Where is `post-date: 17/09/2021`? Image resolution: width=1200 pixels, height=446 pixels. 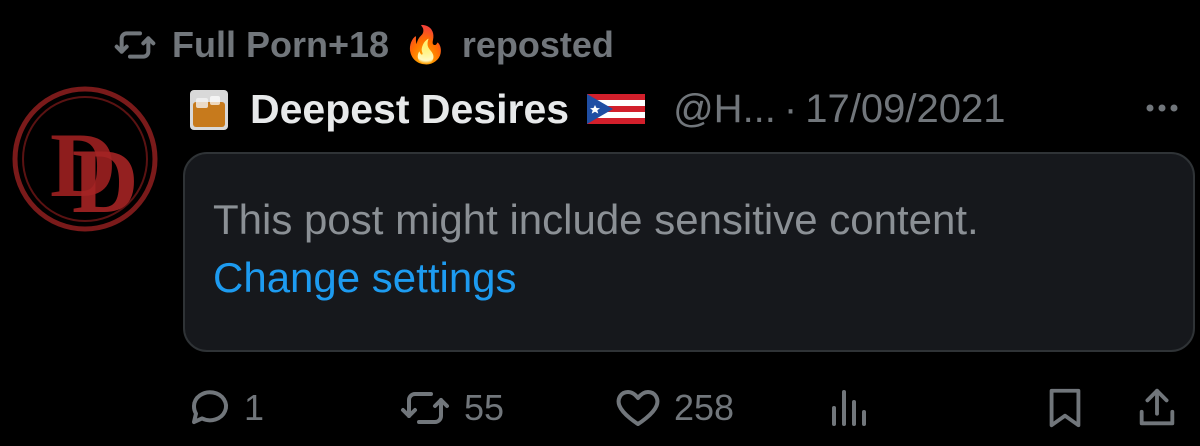
post-date: 17/09/2021 is located at coordinates (905, 109).